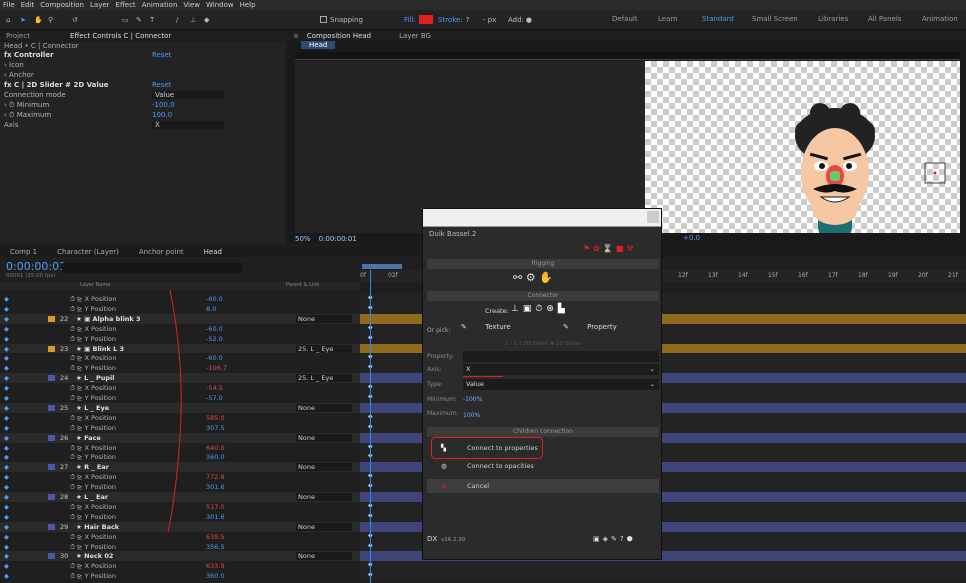 This screenshot has width=966, height=583. Describe the element at coordinates (471, 415) in the screenshot. I see `maximum-value: 100%` at that location.